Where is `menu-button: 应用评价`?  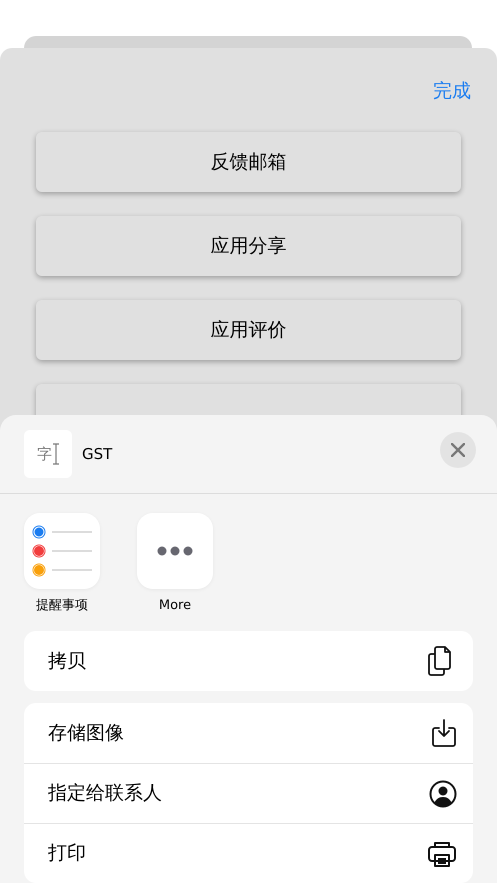
menu-button: 应用评价 is located at coordinates (248, 330).